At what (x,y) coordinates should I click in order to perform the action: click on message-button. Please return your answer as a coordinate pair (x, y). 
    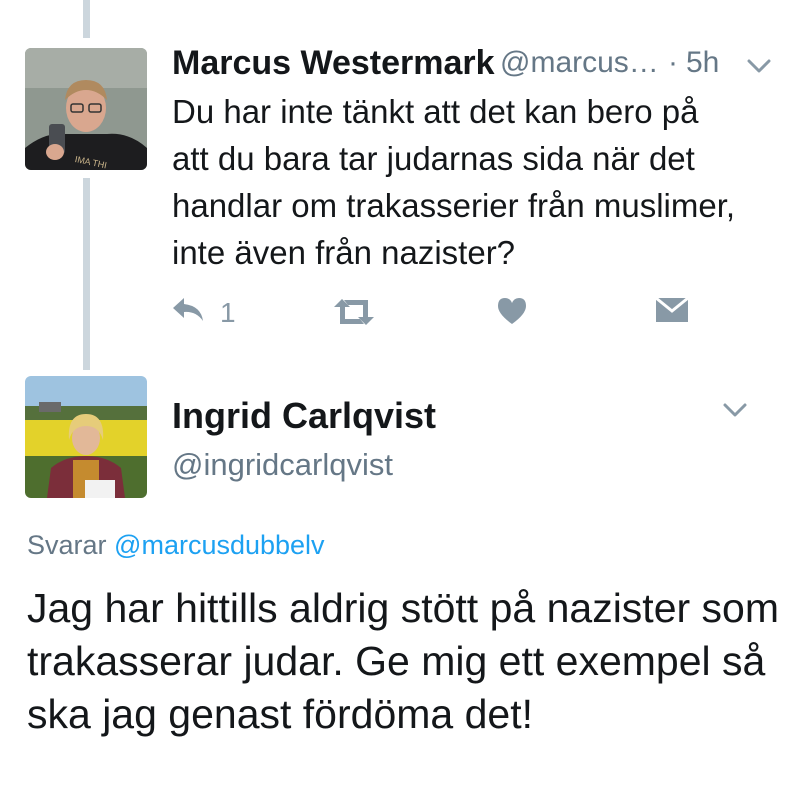
    Looking at the image, I should click on (672, 312).